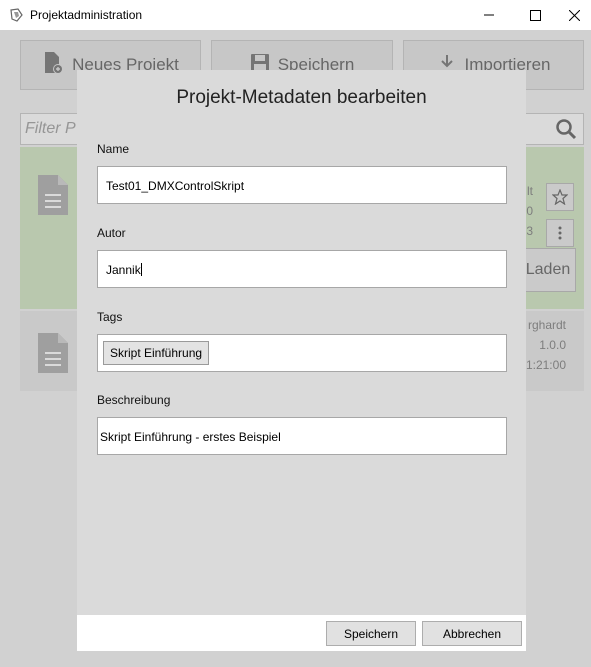  What do you see at coordinates (302, 185) in the screenshot?
I see `name-field: Test01_DMXControlSkript` at bounding box center [302, 185].